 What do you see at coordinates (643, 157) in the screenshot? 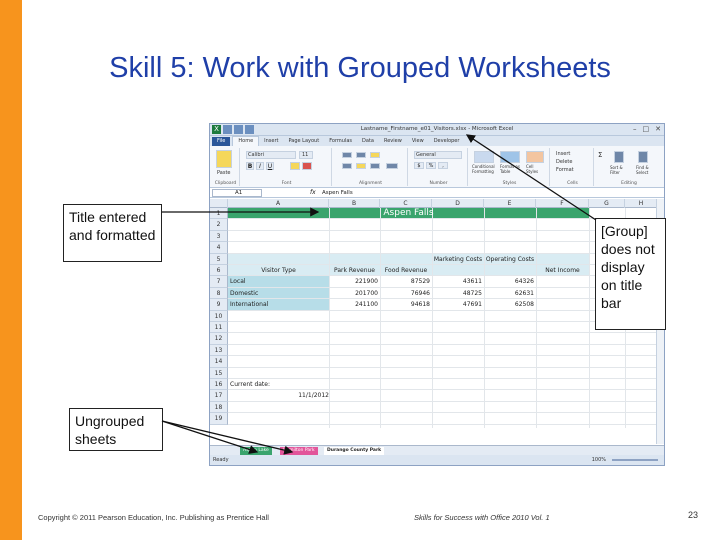
I see `find-select-icon` at bounding box center [643, 157].